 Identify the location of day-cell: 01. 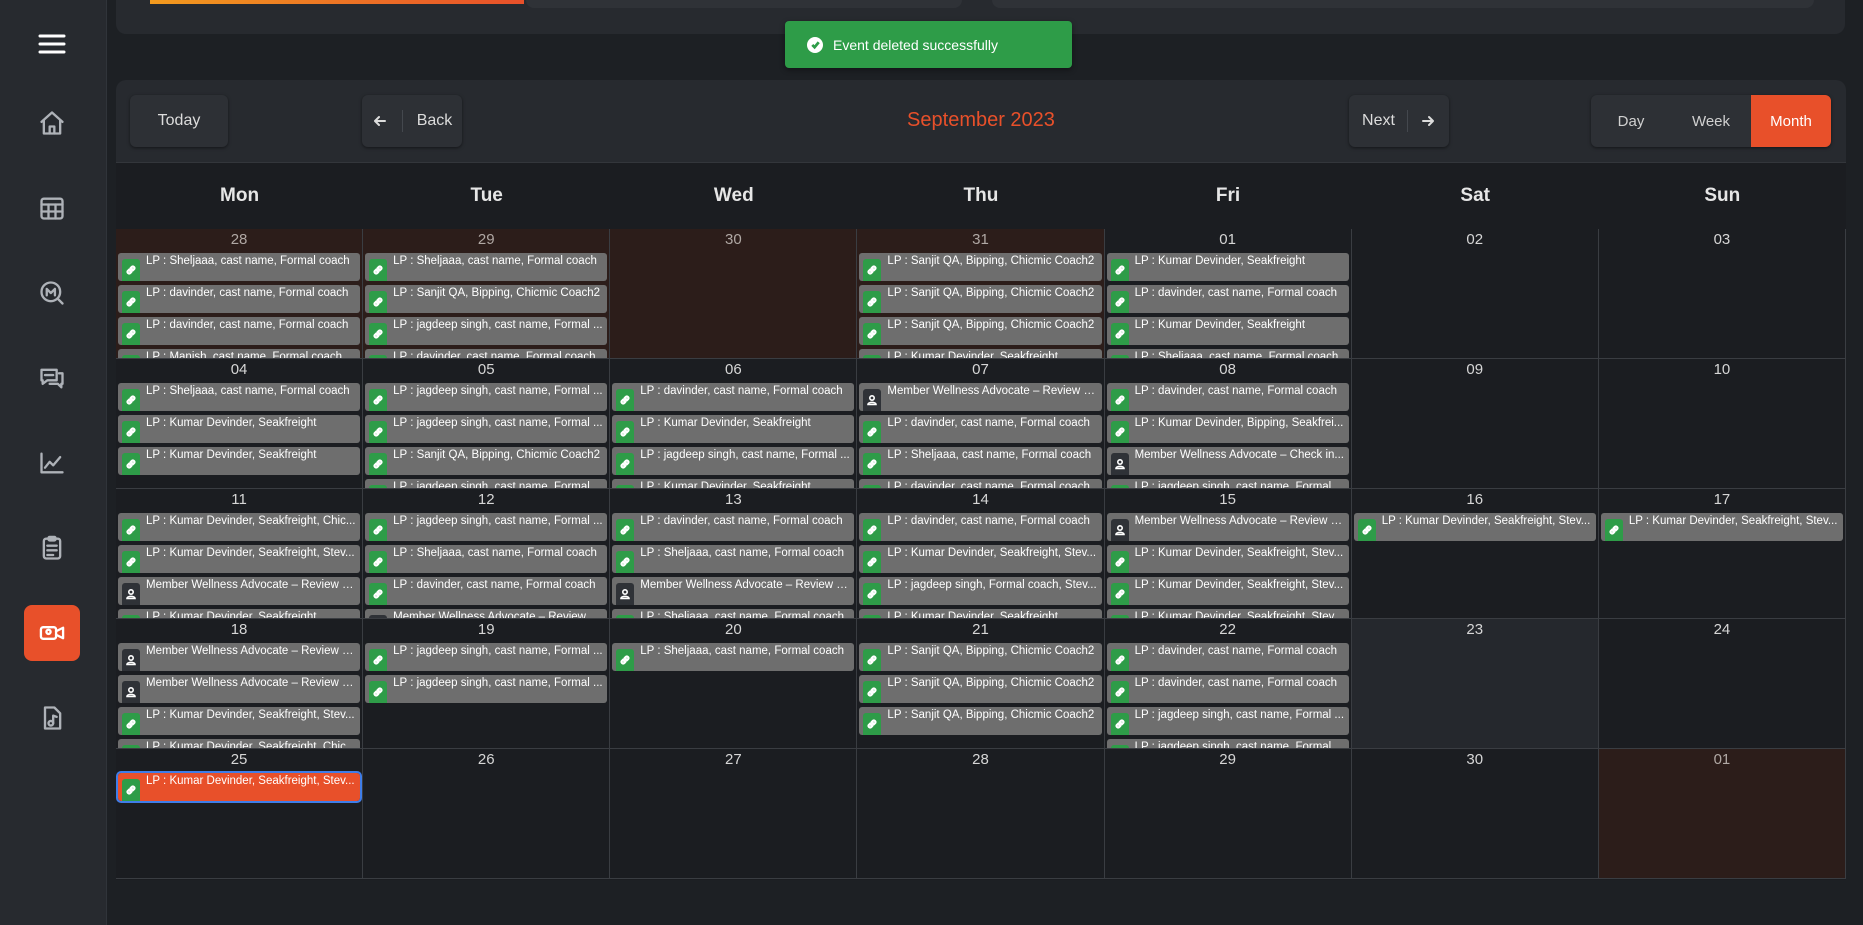
(1722, 814).